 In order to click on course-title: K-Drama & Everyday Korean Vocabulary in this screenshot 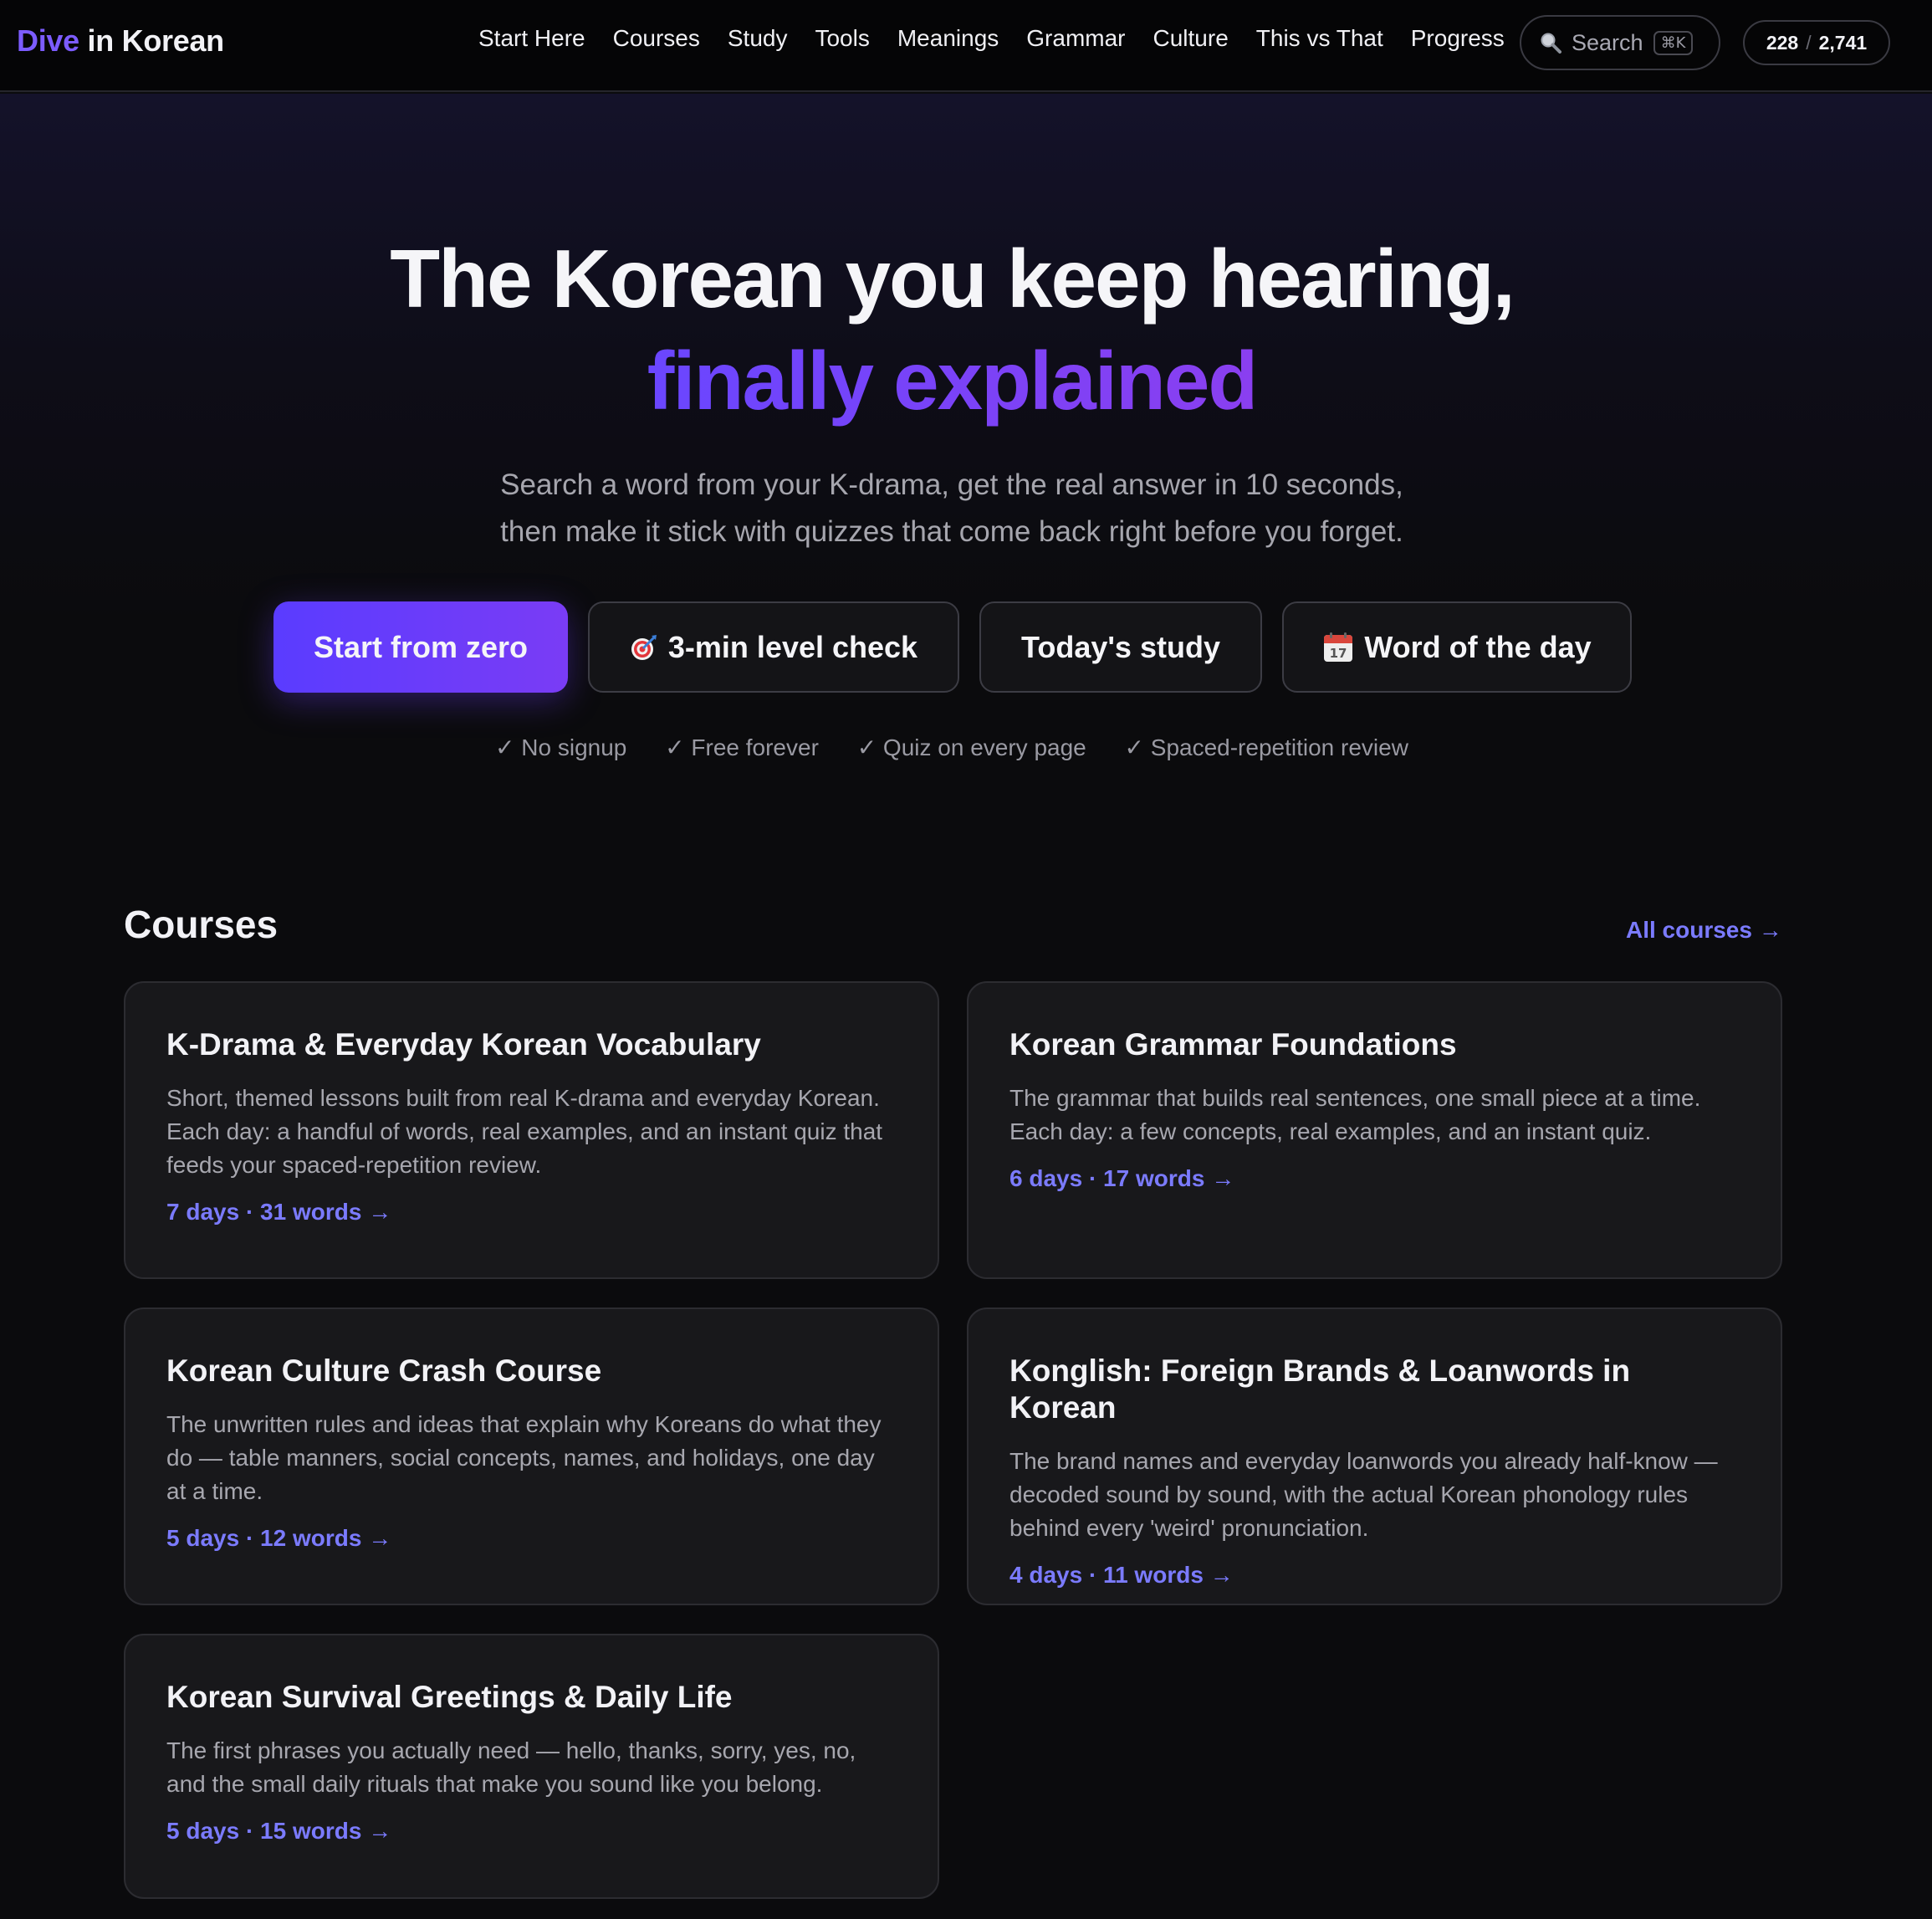, I will do `click(463, 1044)`.